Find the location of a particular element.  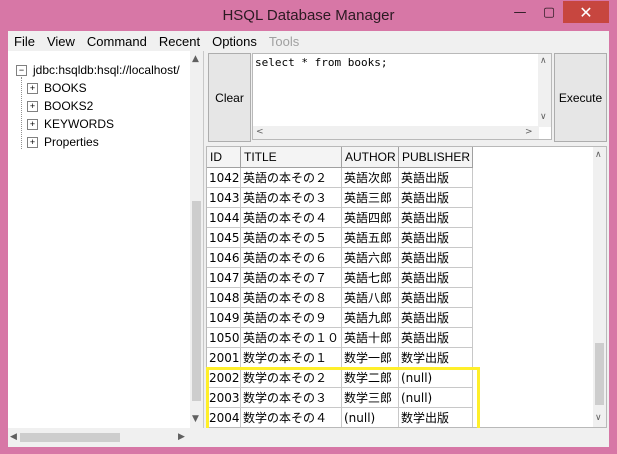

tree-node-keywords: + KEYWORDS is located at coordinates (70, 124).